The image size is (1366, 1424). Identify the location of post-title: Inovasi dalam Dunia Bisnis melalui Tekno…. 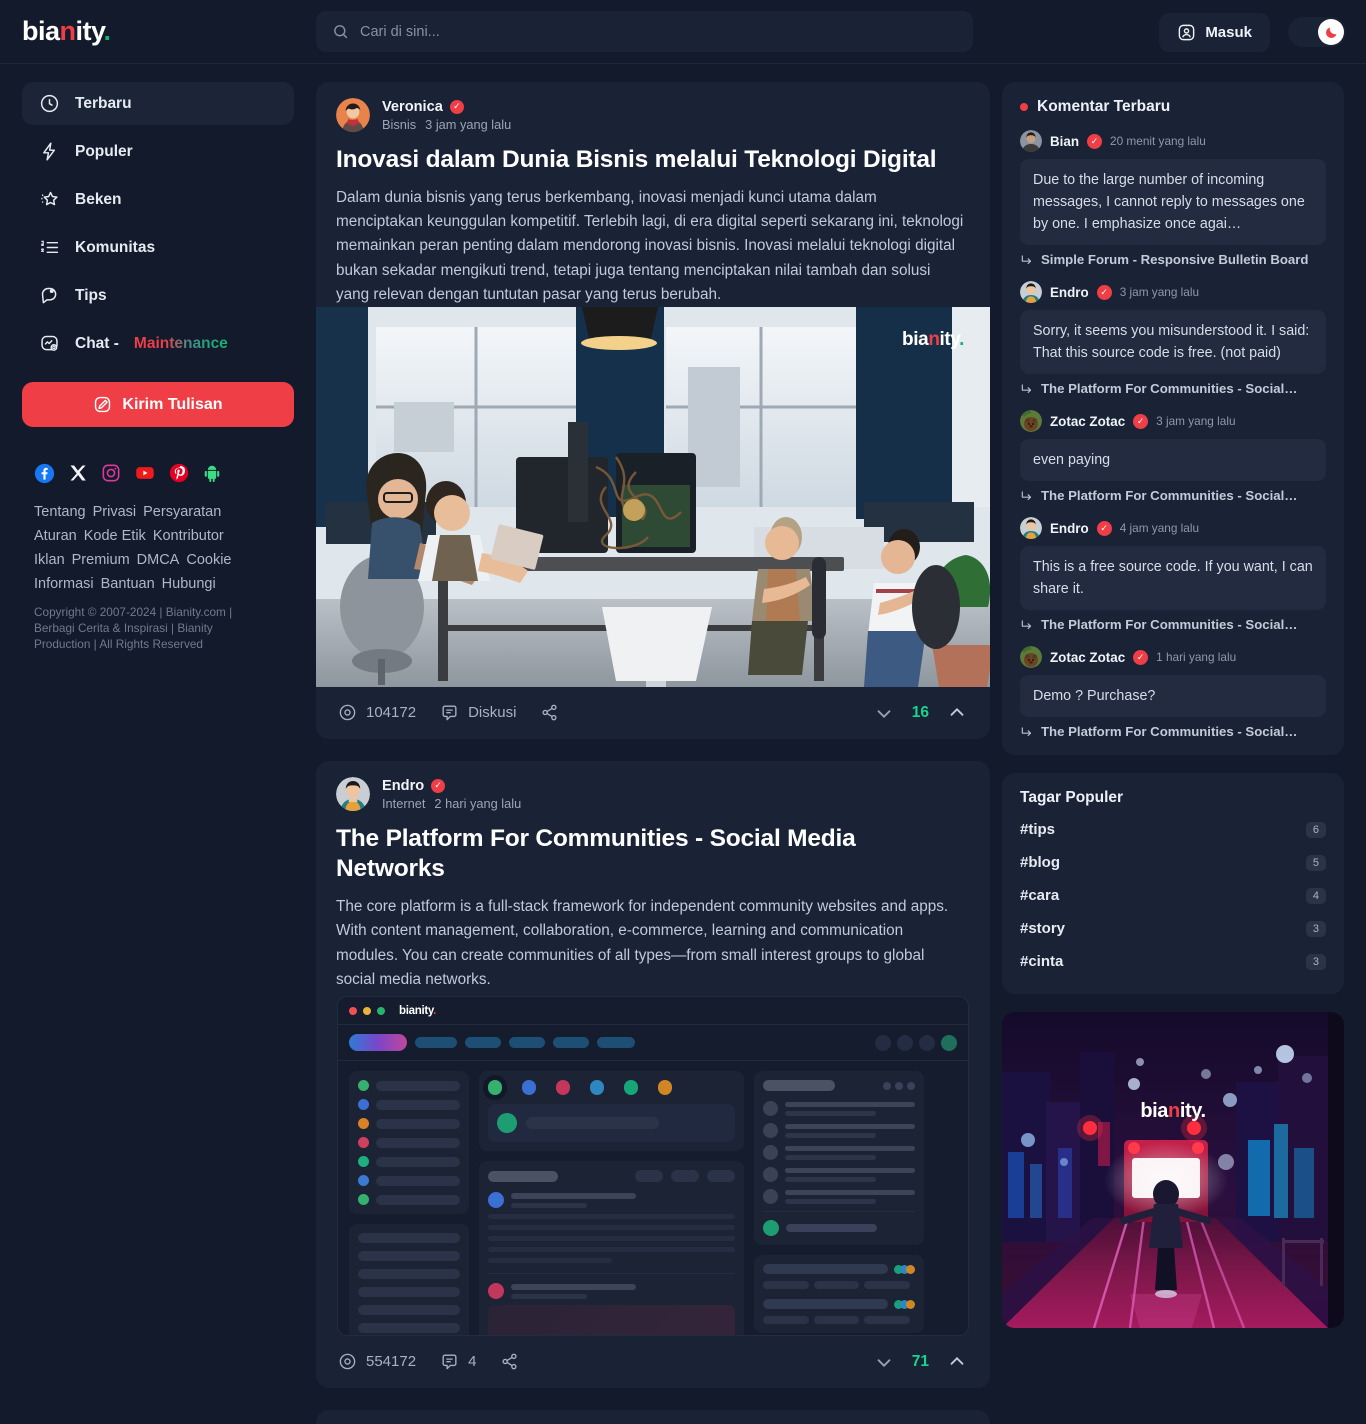
(653, 153).